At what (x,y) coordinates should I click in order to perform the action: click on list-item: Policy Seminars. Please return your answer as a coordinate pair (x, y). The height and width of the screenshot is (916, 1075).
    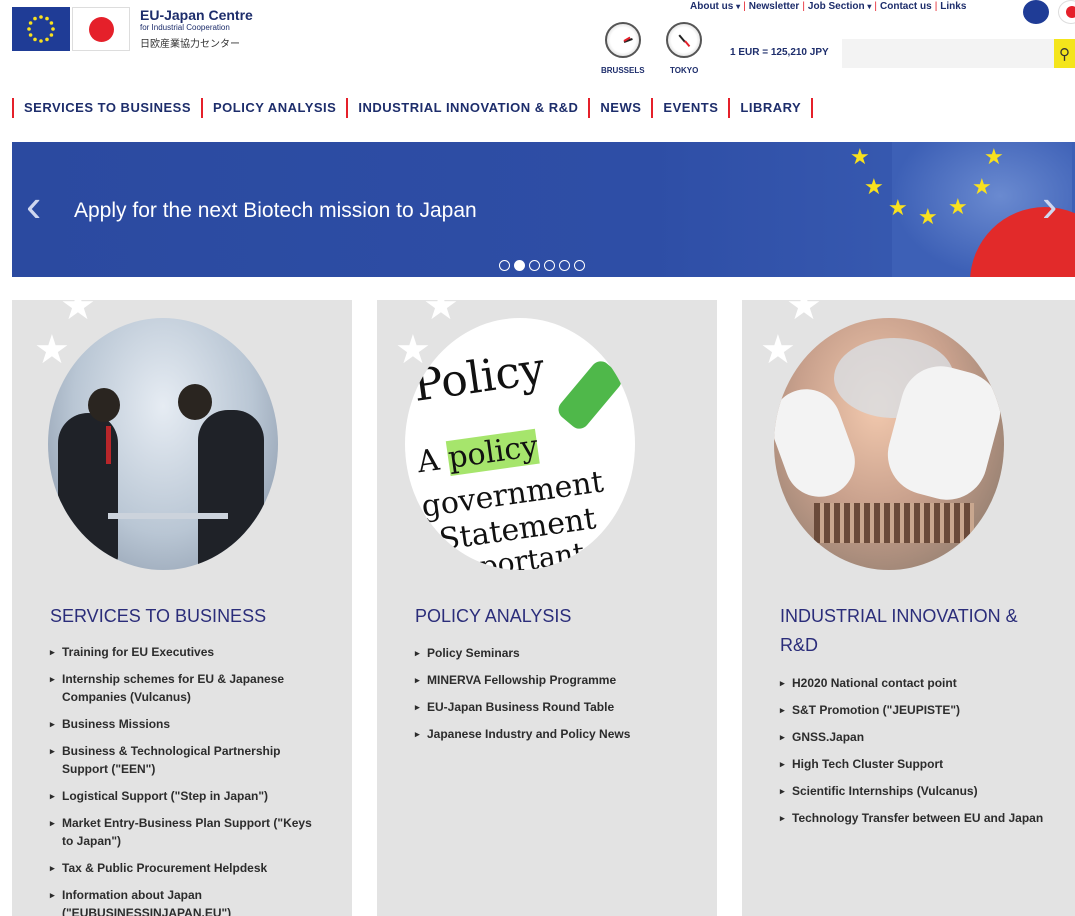
    Looking at the image, I should click on (552, 653).